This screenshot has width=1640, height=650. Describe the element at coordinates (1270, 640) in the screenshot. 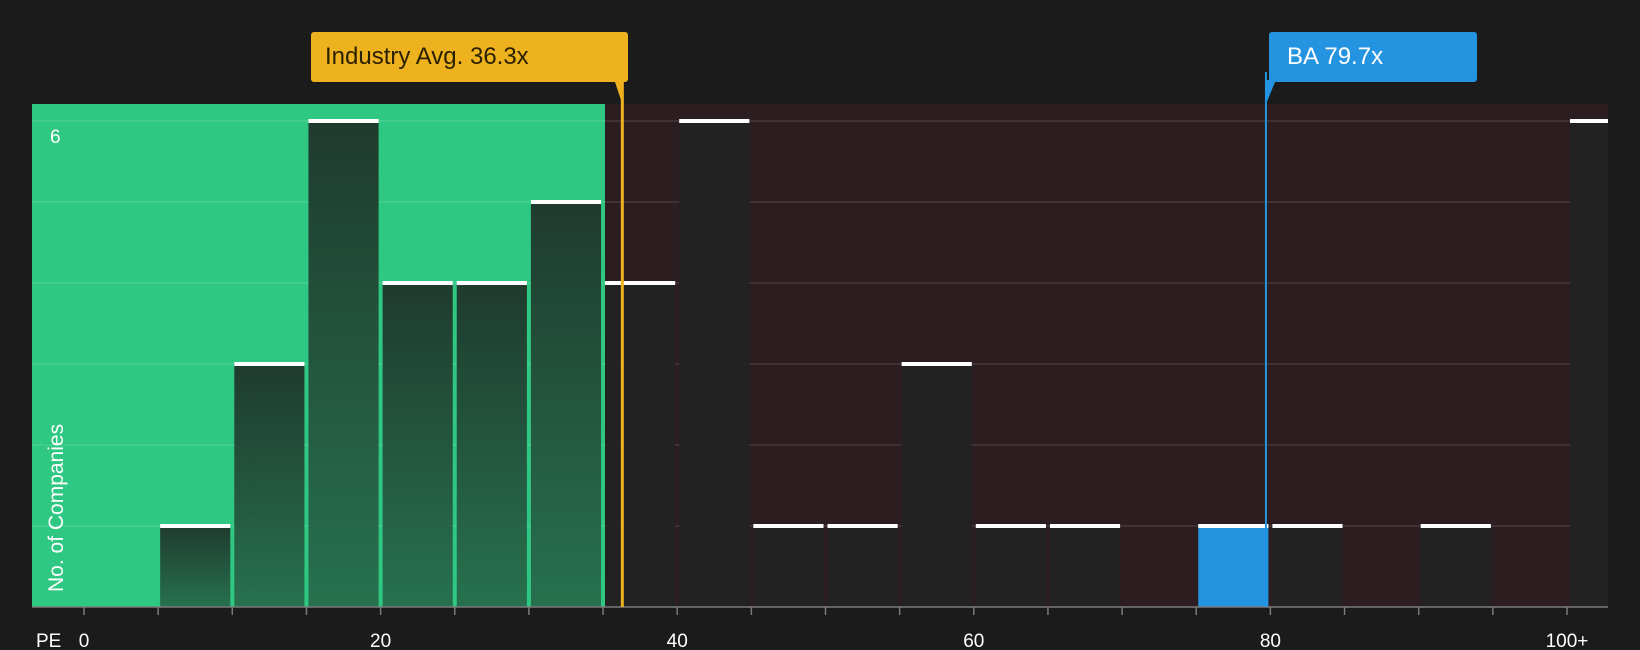

I see `x-tick-label: 80` at that location.